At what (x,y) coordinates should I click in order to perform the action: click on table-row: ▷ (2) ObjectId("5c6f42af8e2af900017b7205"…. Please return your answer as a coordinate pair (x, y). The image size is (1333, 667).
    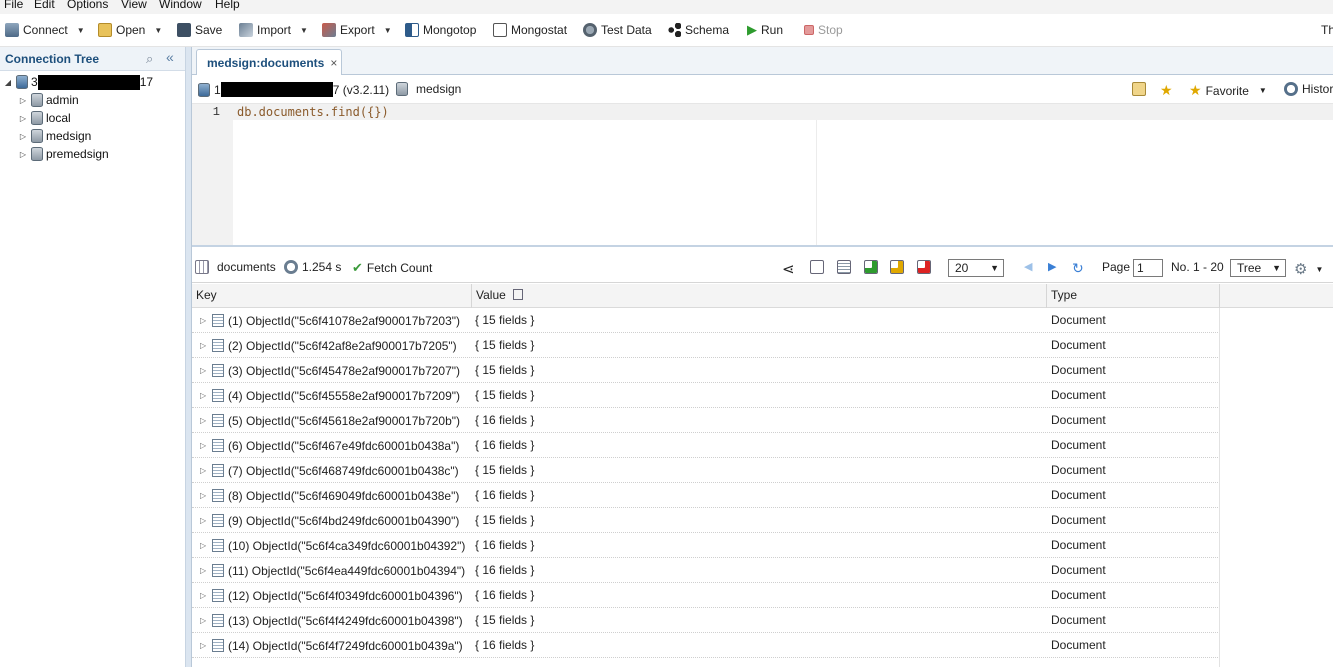
    Looking at the image, I should click on (706, 345).